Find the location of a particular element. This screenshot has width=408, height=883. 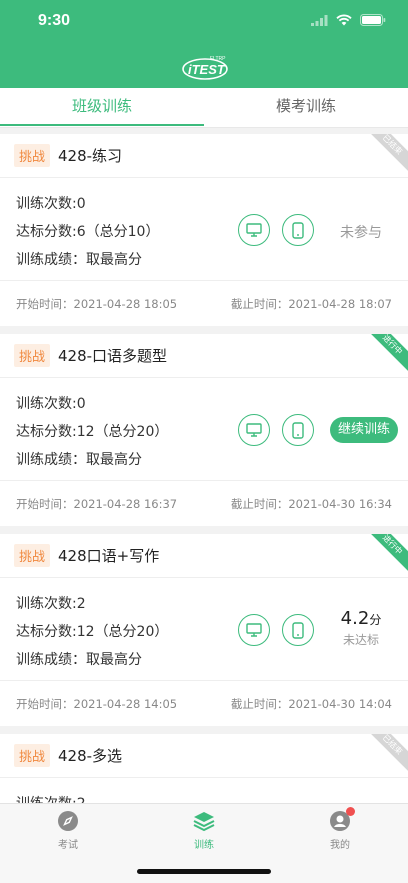

card-header: 挑战 428口语+写作 is located at coordinates (204, 556).